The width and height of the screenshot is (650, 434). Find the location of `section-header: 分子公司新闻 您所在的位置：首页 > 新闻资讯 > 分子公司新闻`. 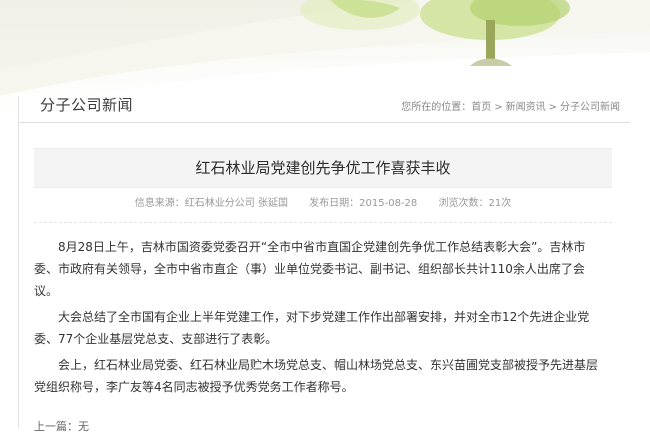

section-header: 分子公司新闻 您所在的位置：首页 > 新闻资讯 > 分子公司新闻 is located at coordinates (324, 105).